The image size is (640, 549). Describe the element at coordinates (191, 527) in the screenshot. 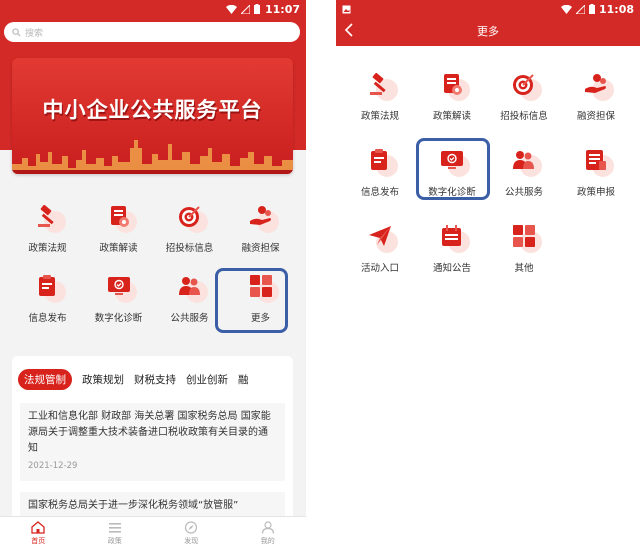

I see `compass-icon` at that location.